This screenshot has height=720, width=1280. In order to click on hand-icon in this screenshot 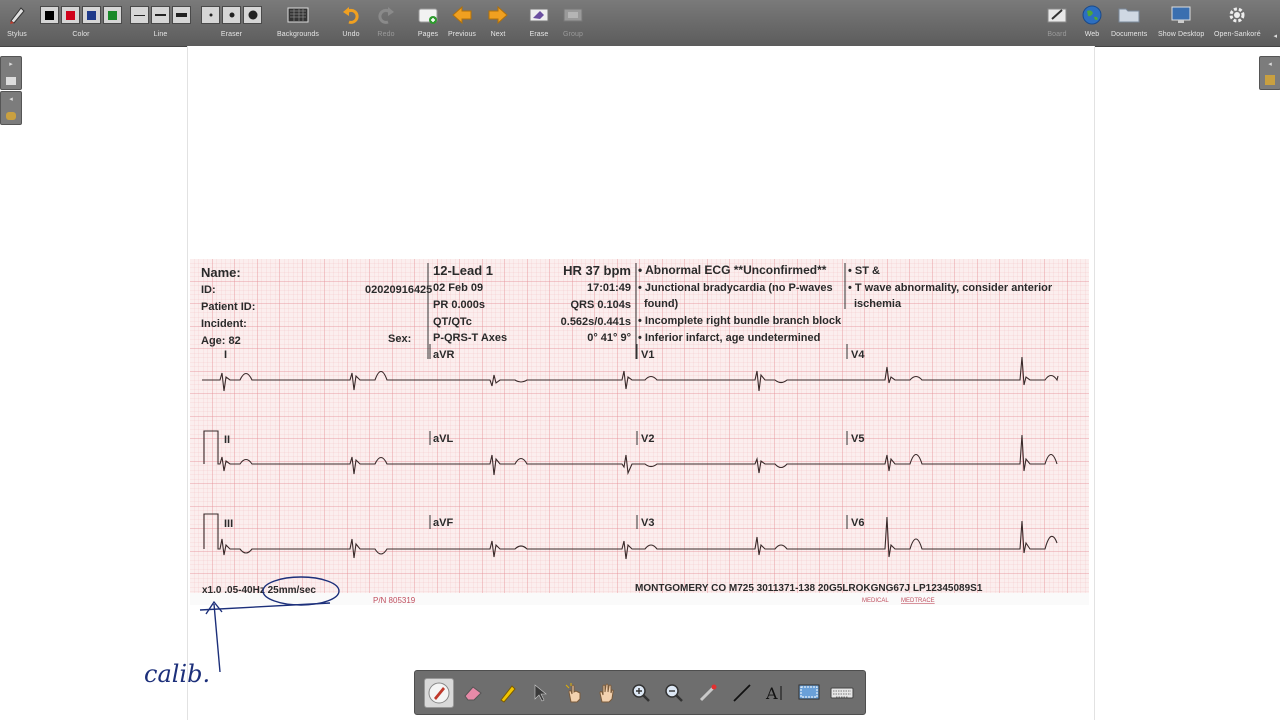, I will do `click(607, 692)`.